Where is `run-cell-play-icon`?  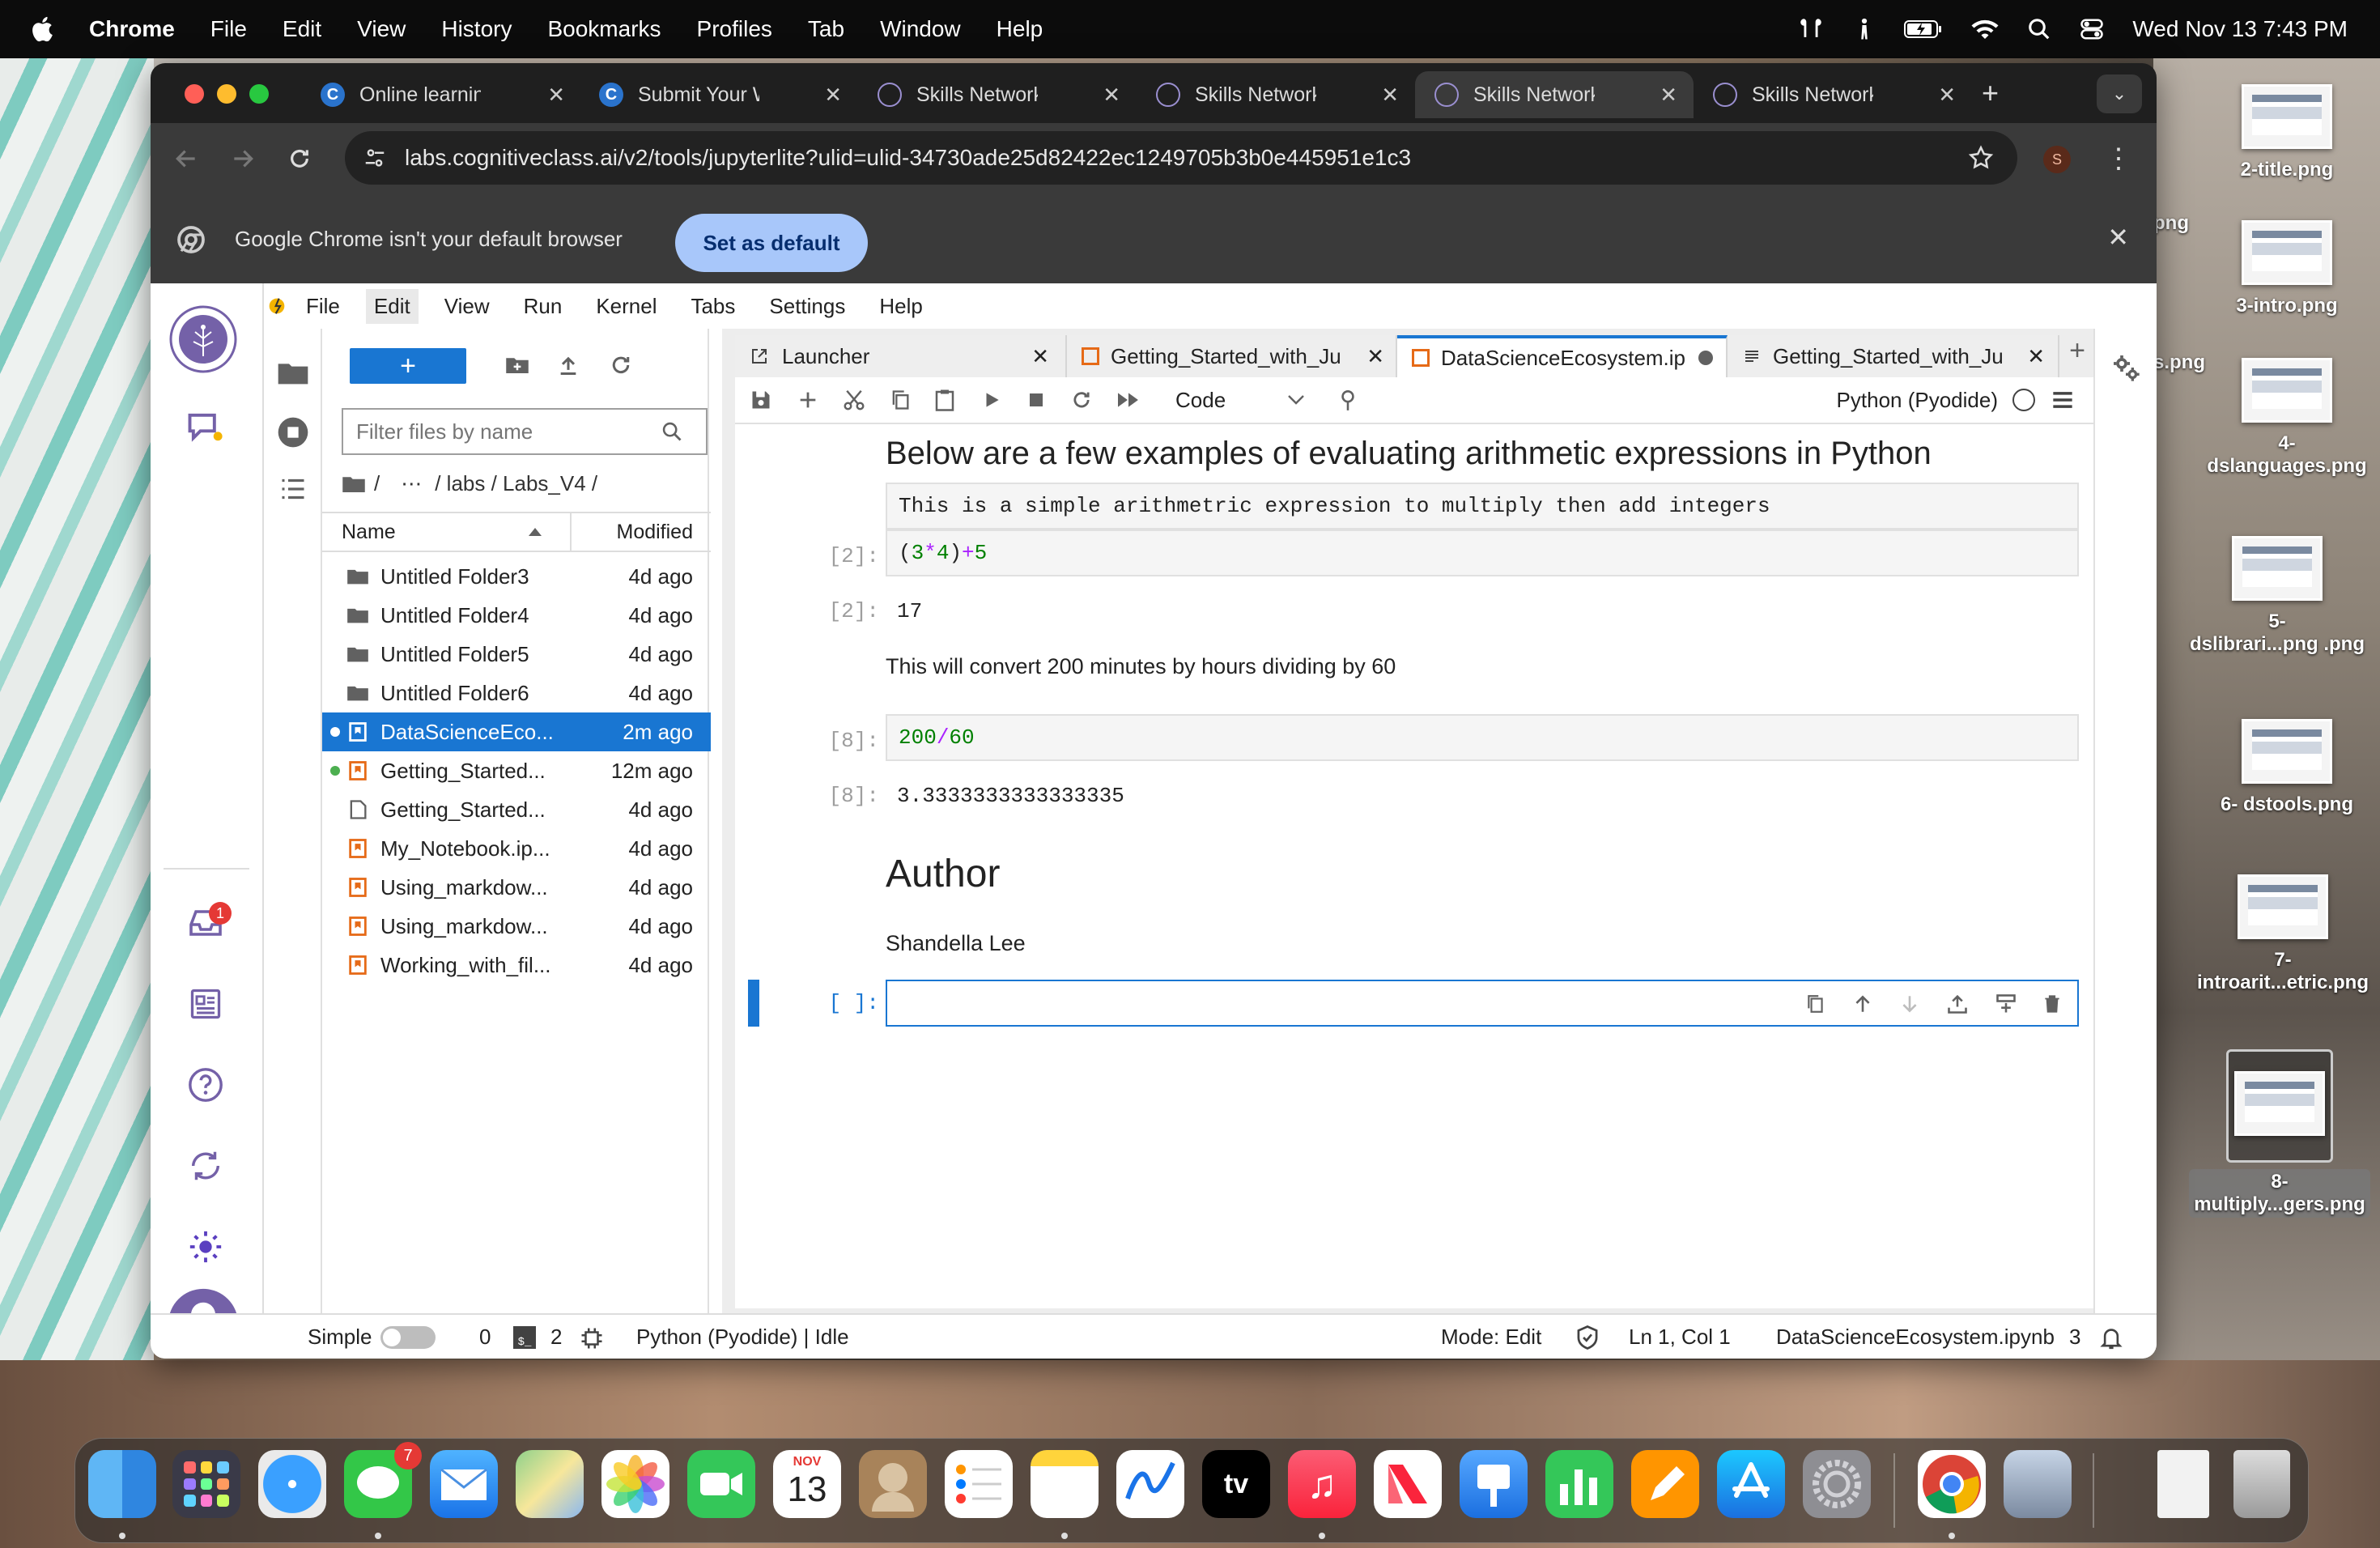
run-cell-play-icon is located at coordinates (991, 399).